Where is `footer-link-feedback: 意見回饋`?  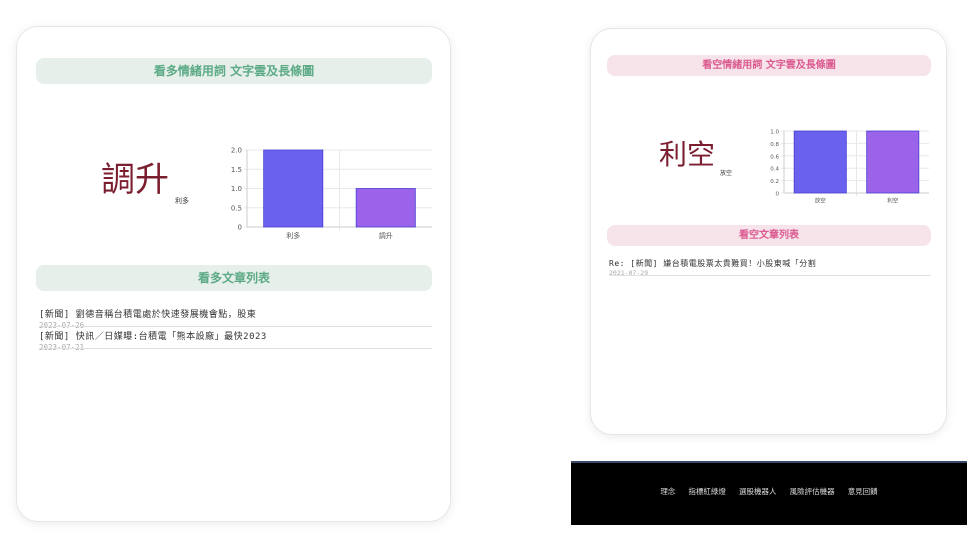
footer-link-feedback: 意見回饋 is located at coordinates (863, 491).